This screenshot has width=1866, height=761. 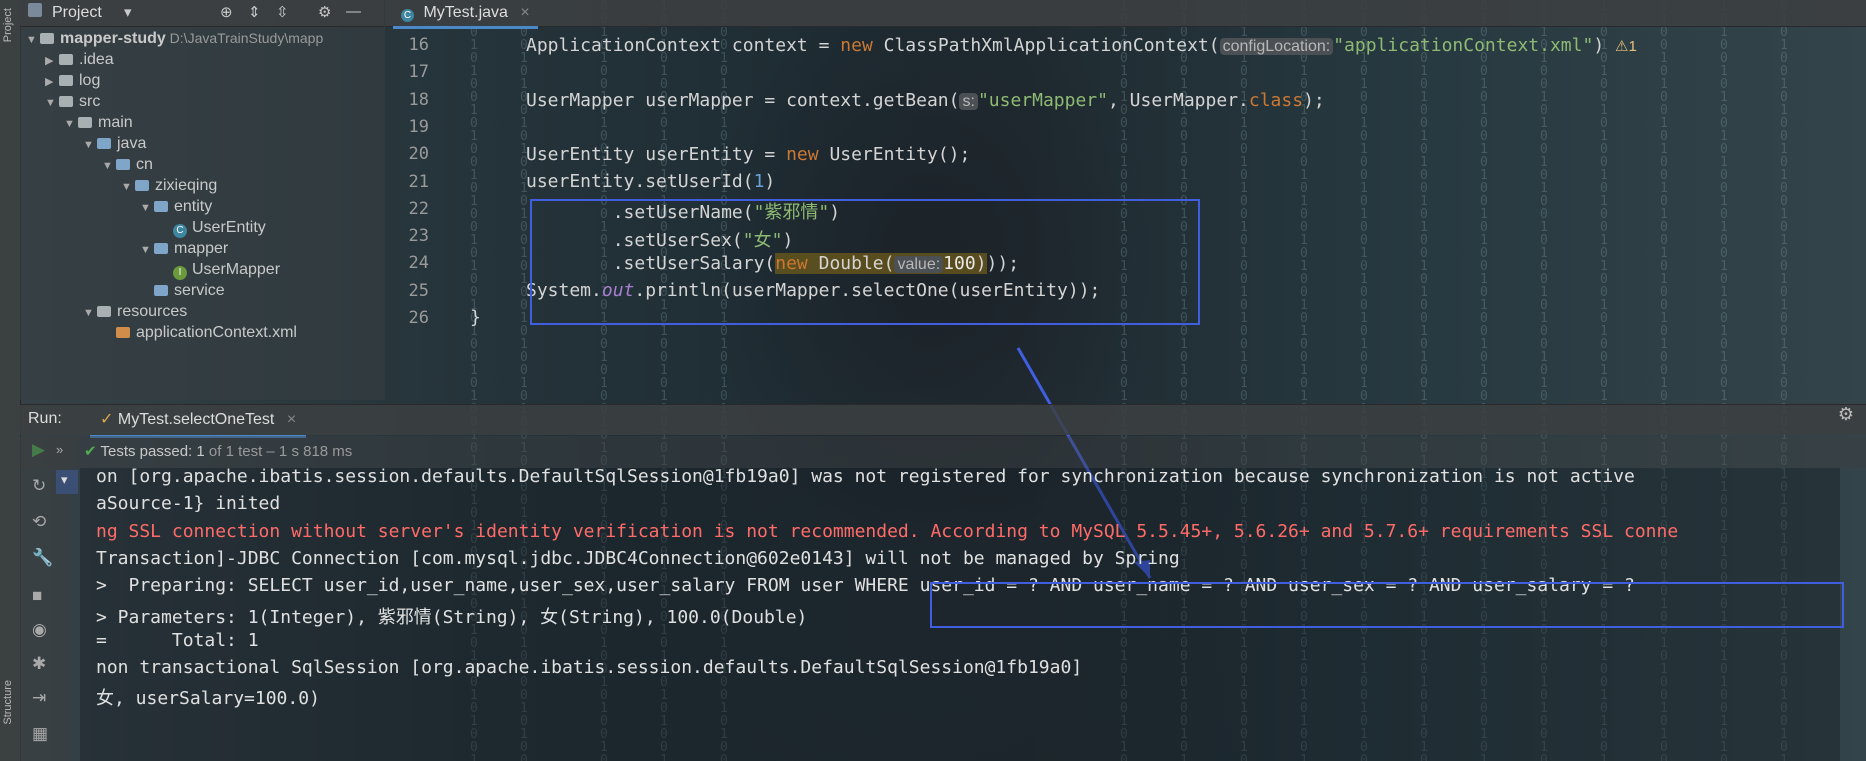 I want to click on collapse-chevron-icon: ▾, so click(x=67, y=482).